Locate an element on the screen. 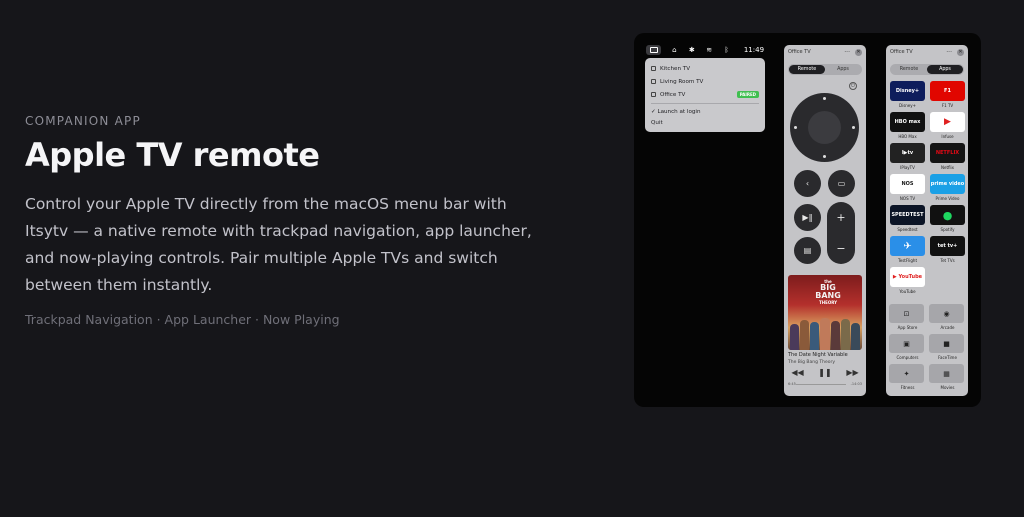  system-app-fitness: ✦ Fitness is located at coordinates (907, 377).